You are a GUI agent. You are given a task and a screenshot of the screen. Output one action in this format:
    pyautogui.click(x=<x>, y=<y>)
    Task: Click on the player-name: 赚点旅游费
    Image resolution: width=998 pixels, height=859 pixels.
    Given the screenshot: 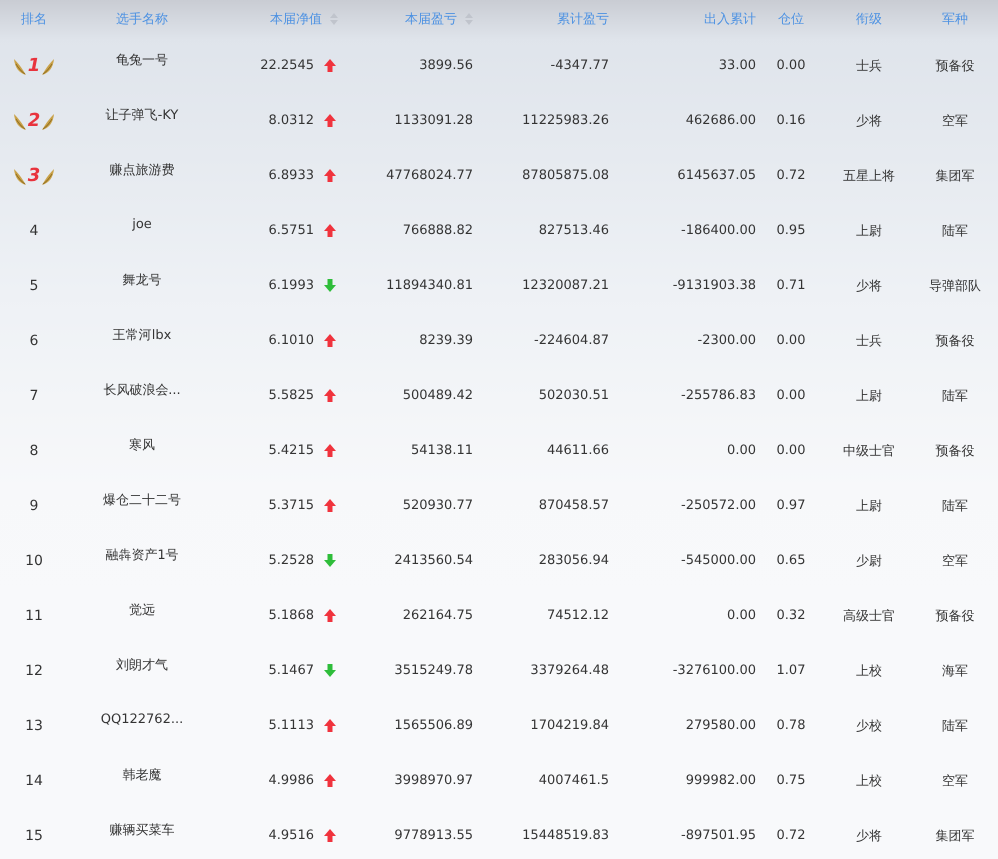 What is the action you would take?
    pyautogui.click(x=142, y=169)
    